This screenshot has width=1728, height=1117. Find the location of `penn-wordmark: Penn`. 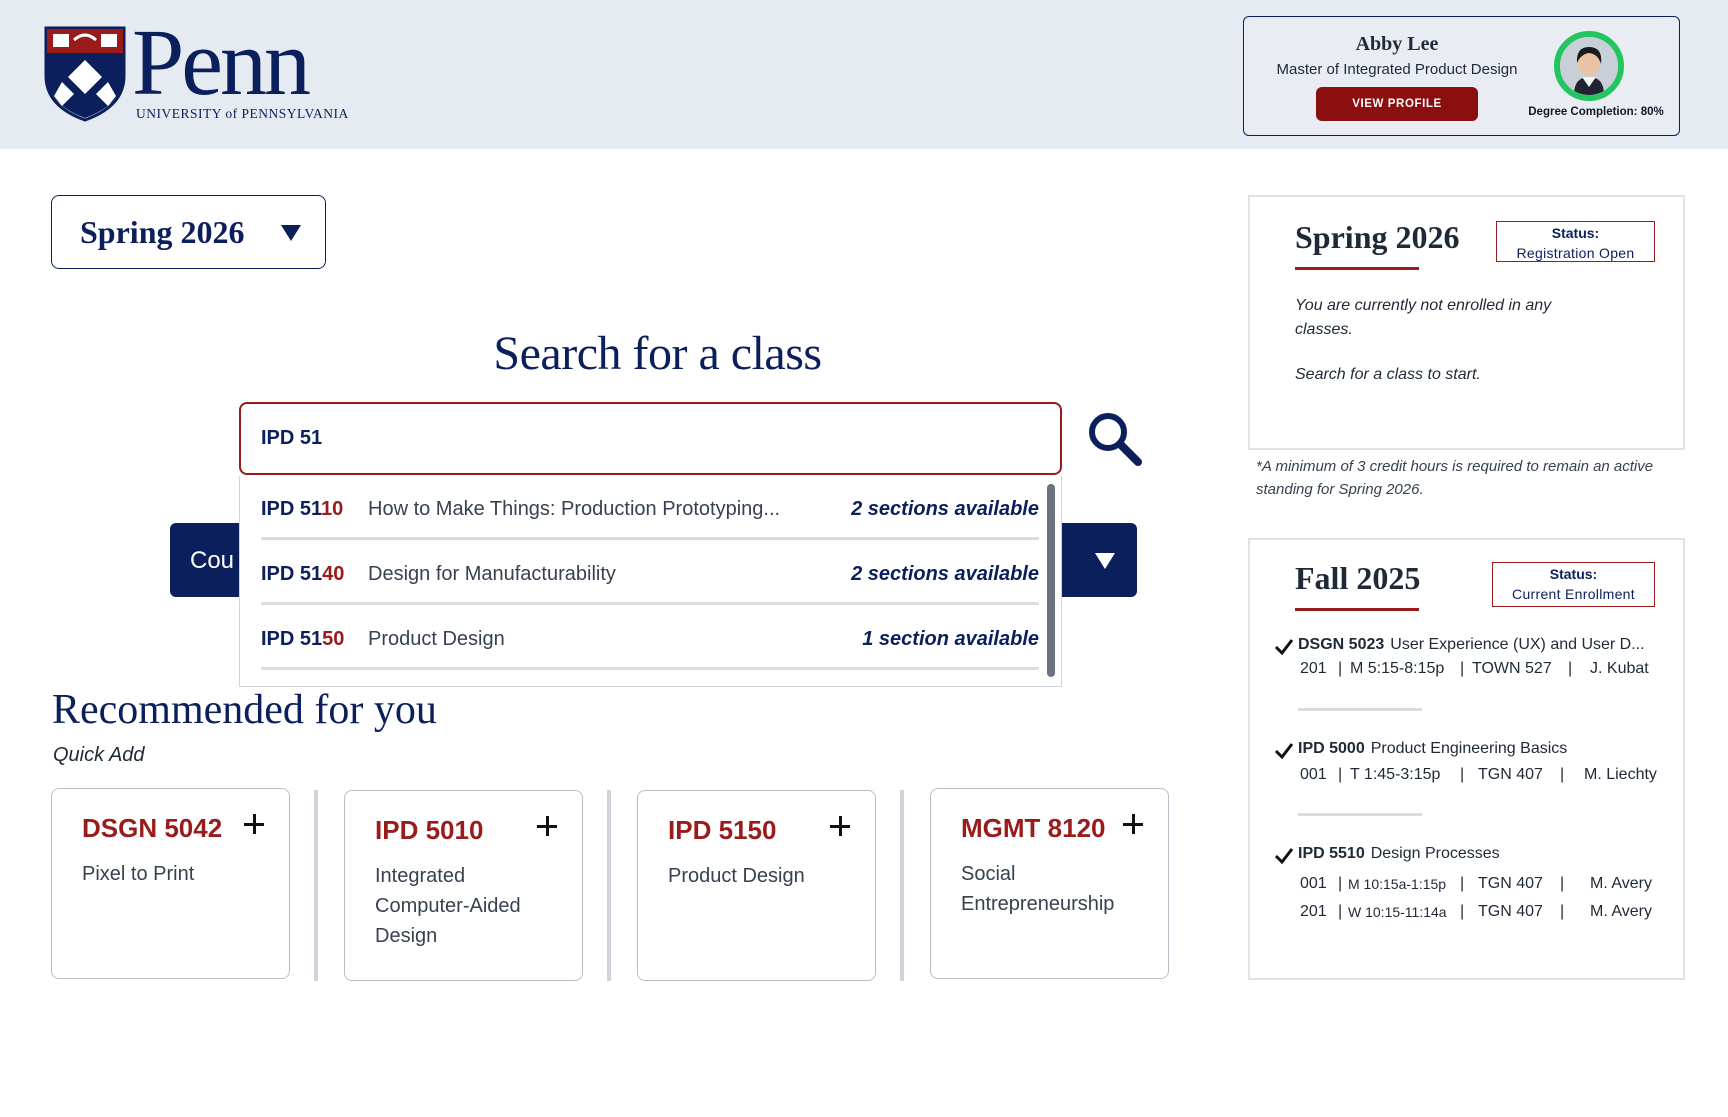

penn-wordmark: Penn is located at coordinates (221, 63).